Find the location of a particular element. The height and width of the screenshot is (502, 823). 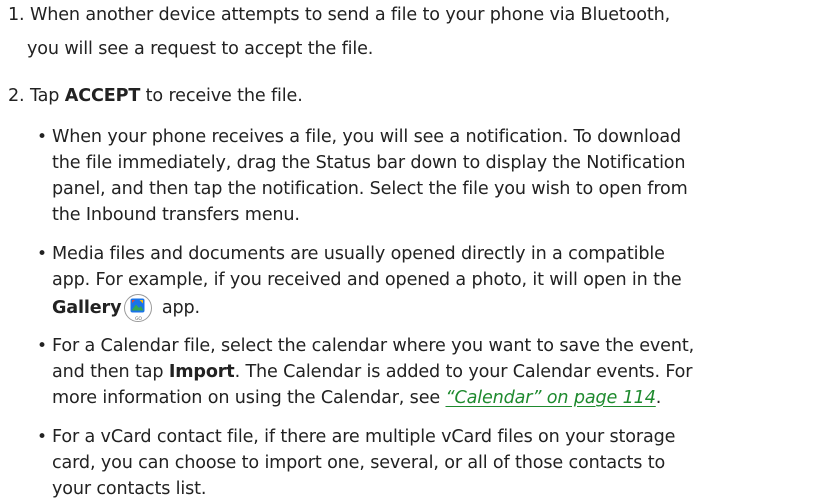

step-2-line: 2. Tap ACCEPT to receive the file. is located at coordinates (155, 96).